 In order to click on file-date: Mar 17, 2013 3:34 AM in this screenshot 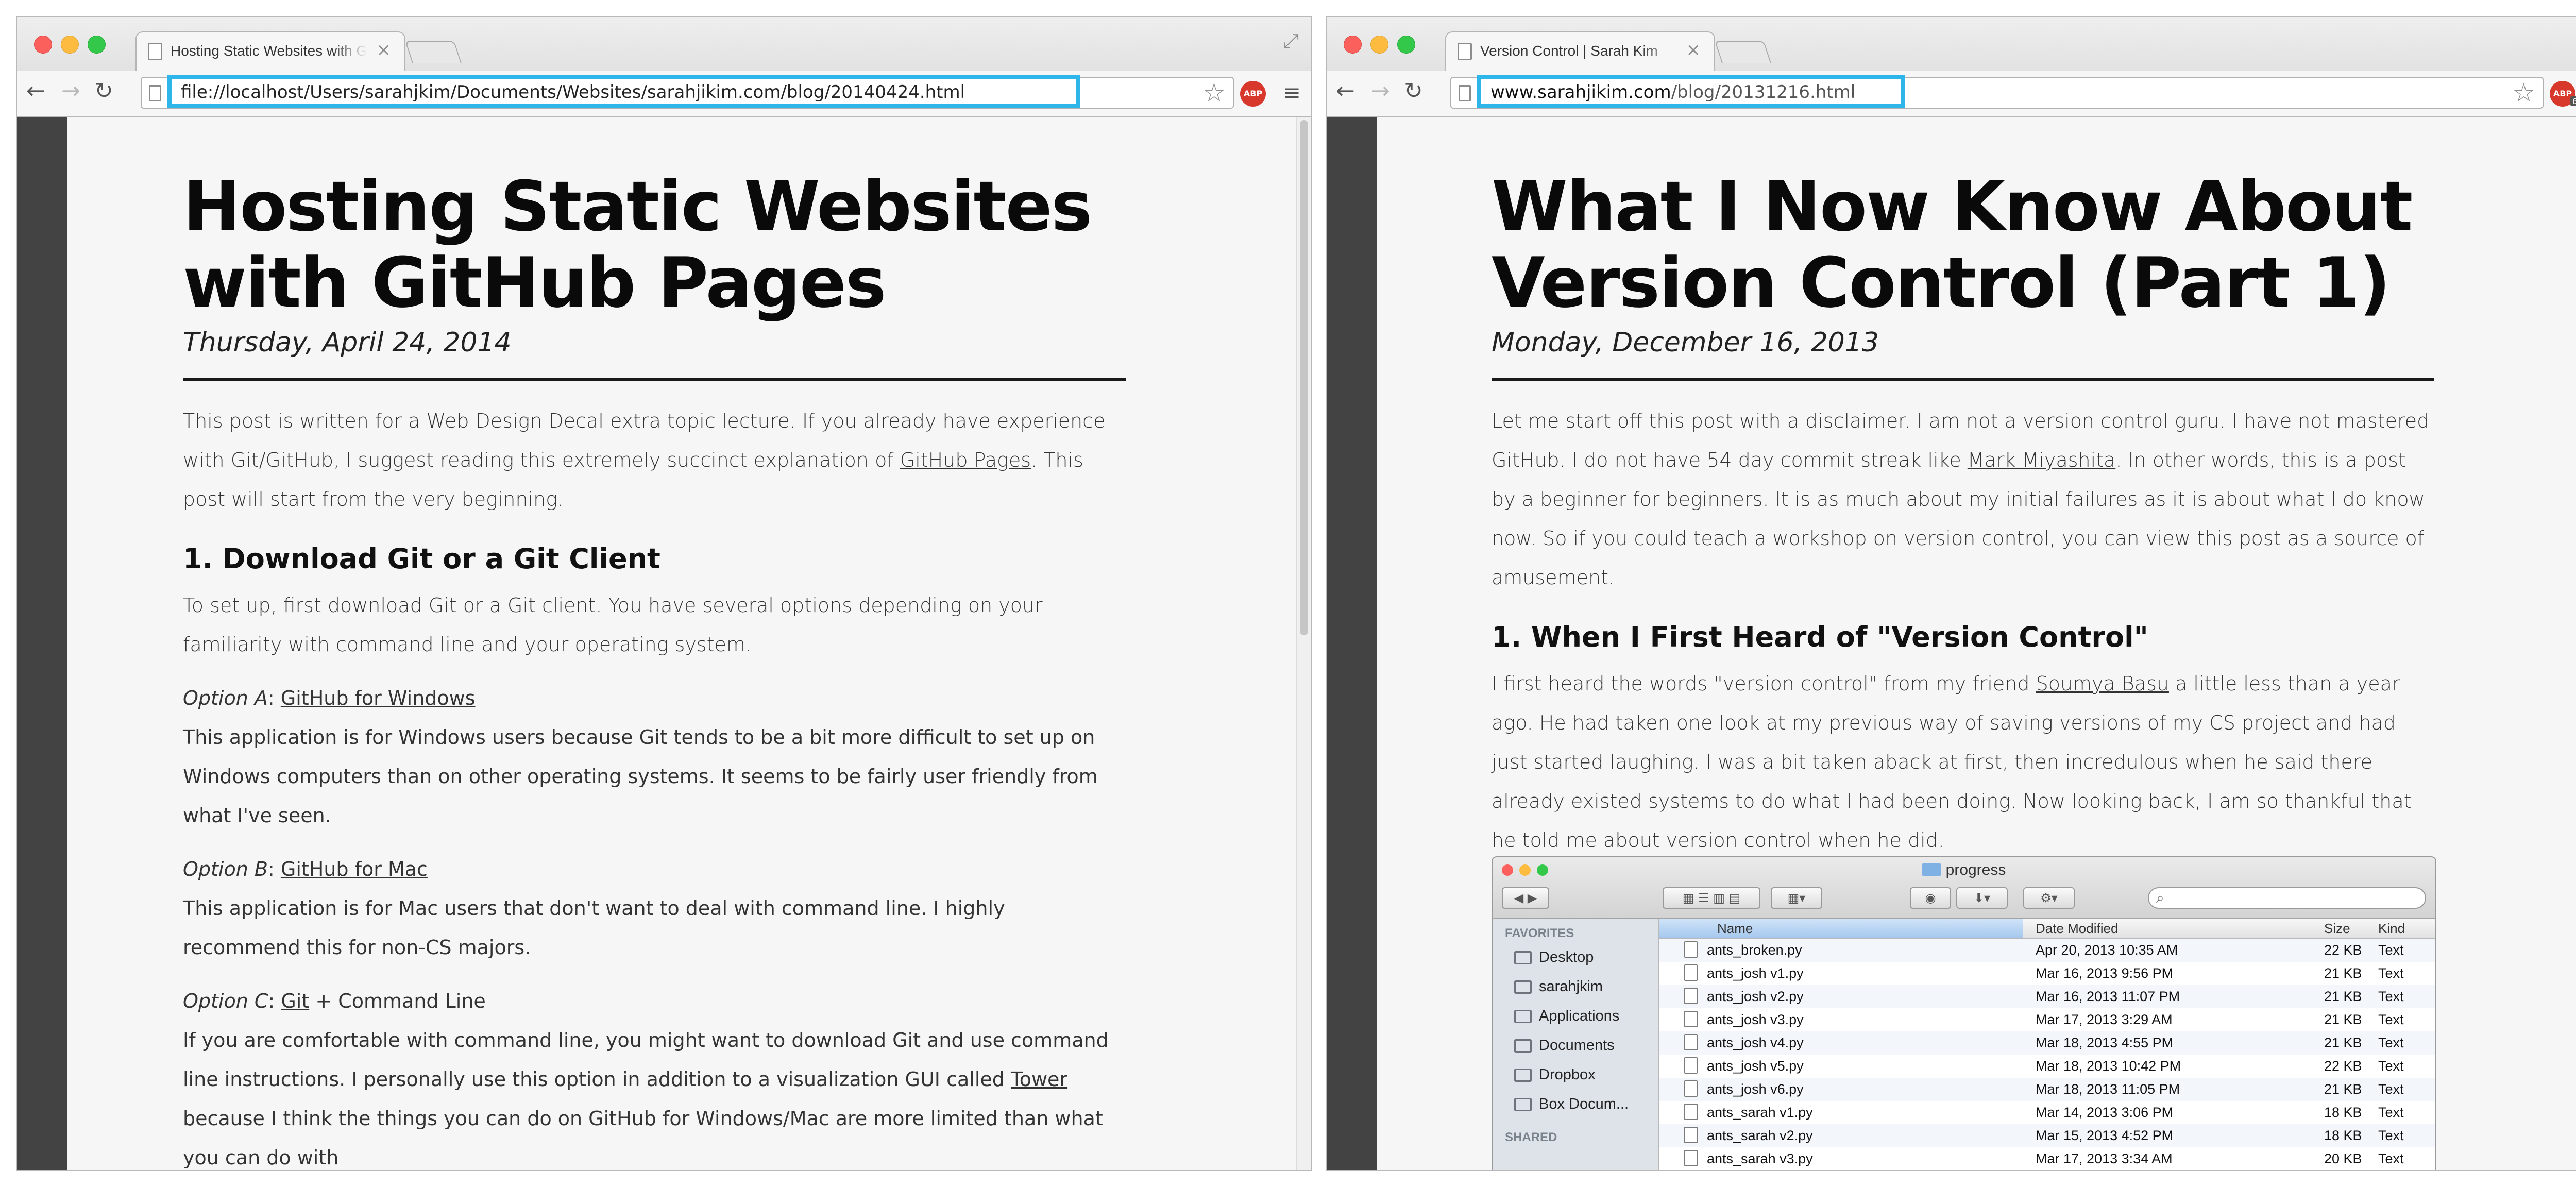, I will do `click(2104, 1158)`.